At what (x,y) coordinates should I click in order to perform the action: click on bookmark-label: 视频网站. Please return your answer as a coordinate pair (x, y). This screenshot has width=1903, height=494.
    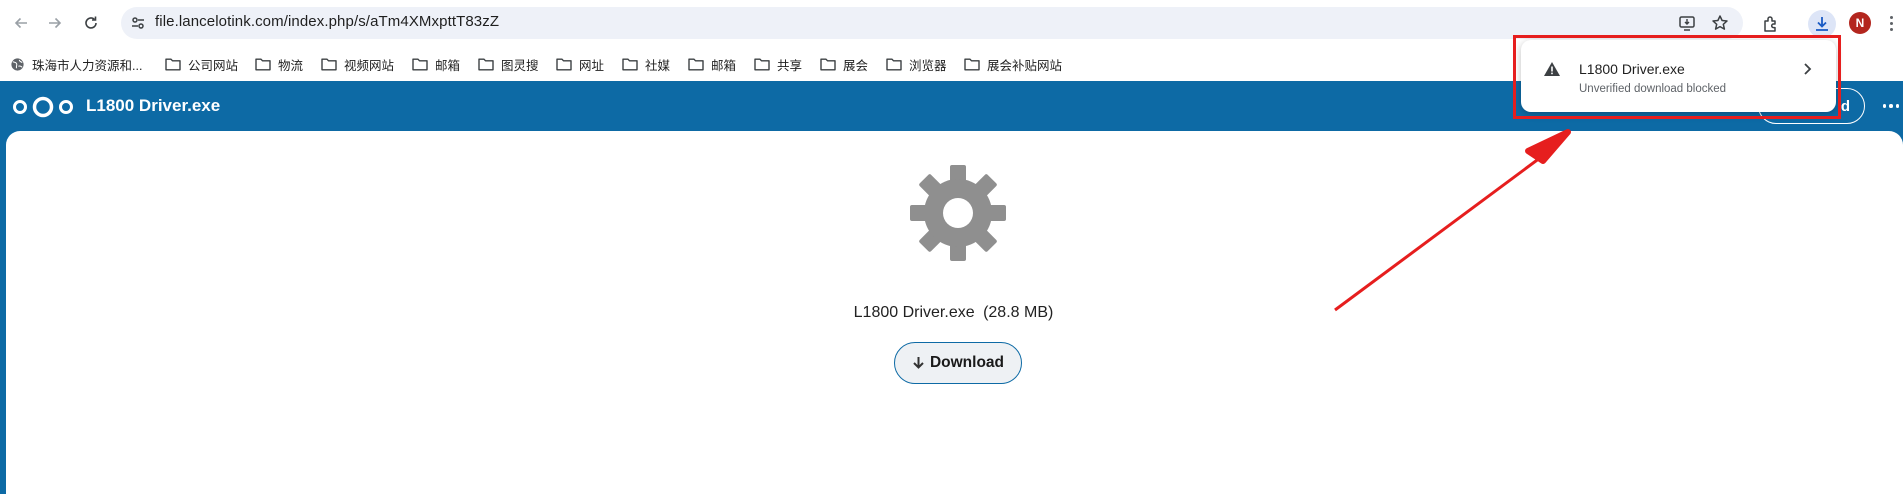
    Looking at the image, I should click on (369, 65).